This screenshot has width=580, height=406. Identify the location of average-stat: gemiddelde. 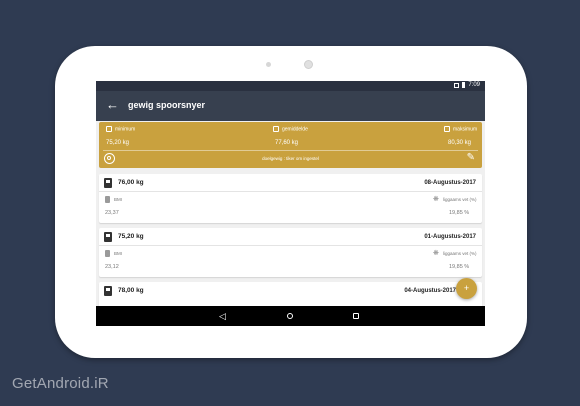
(290, 129).